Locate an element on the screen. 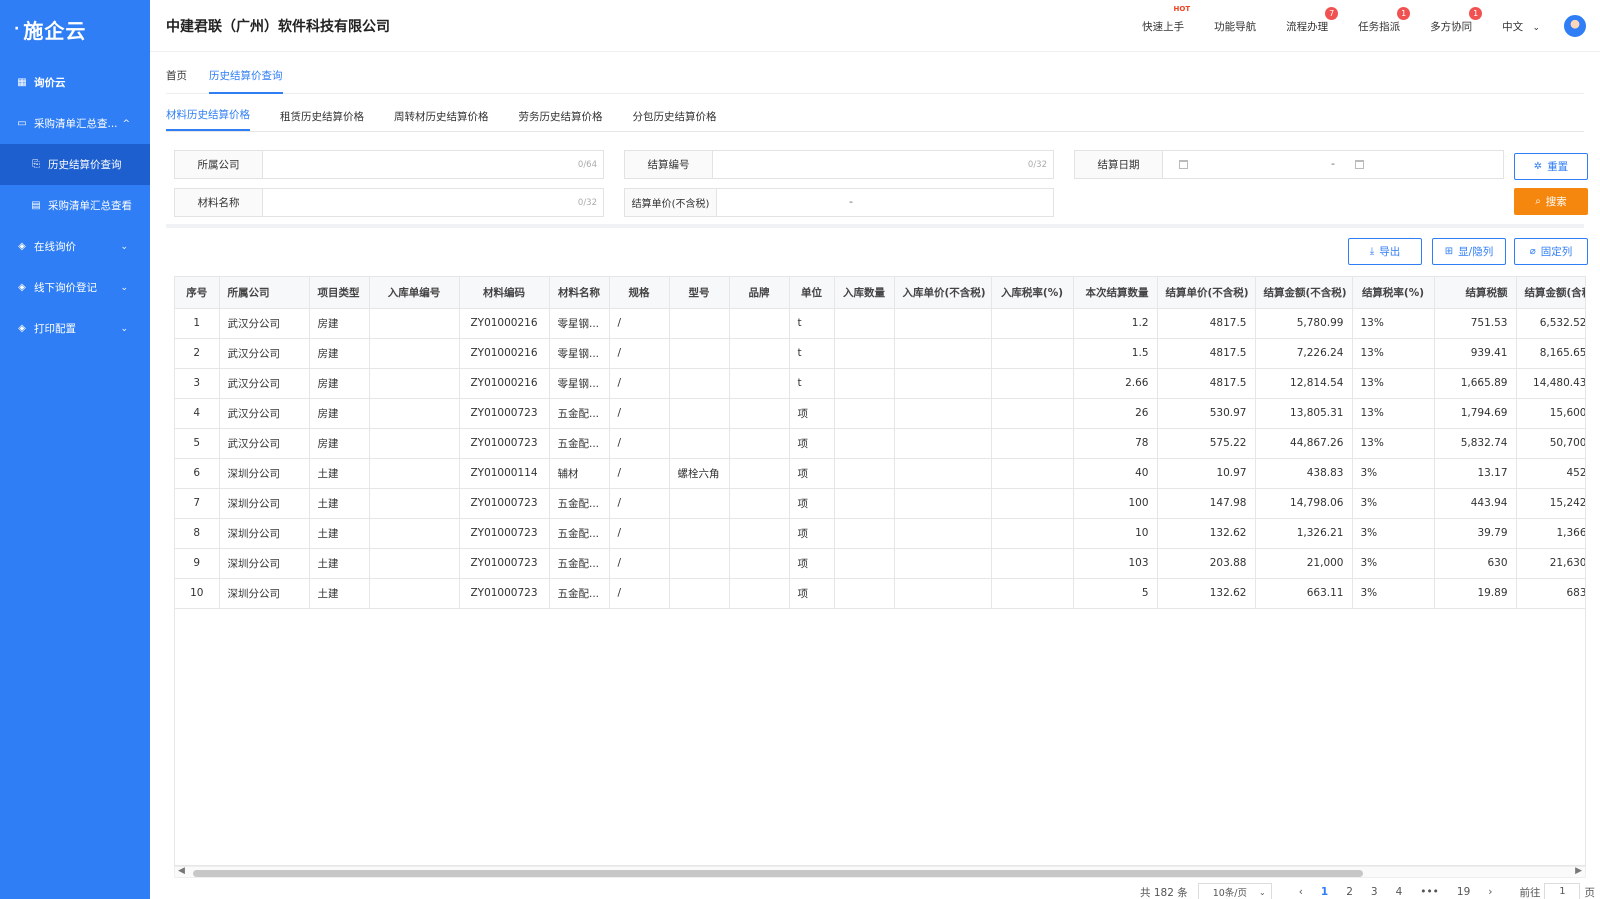 The width and height of the screenshot is (1600, 899). column-header: 本次结算数量 is located at coordinates (1115, 293).